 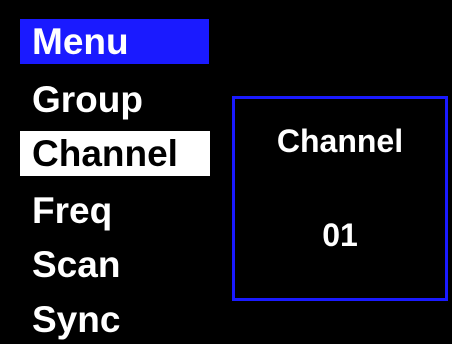 I want to click on menu-item-group: Group, so click(x=87, y=99).